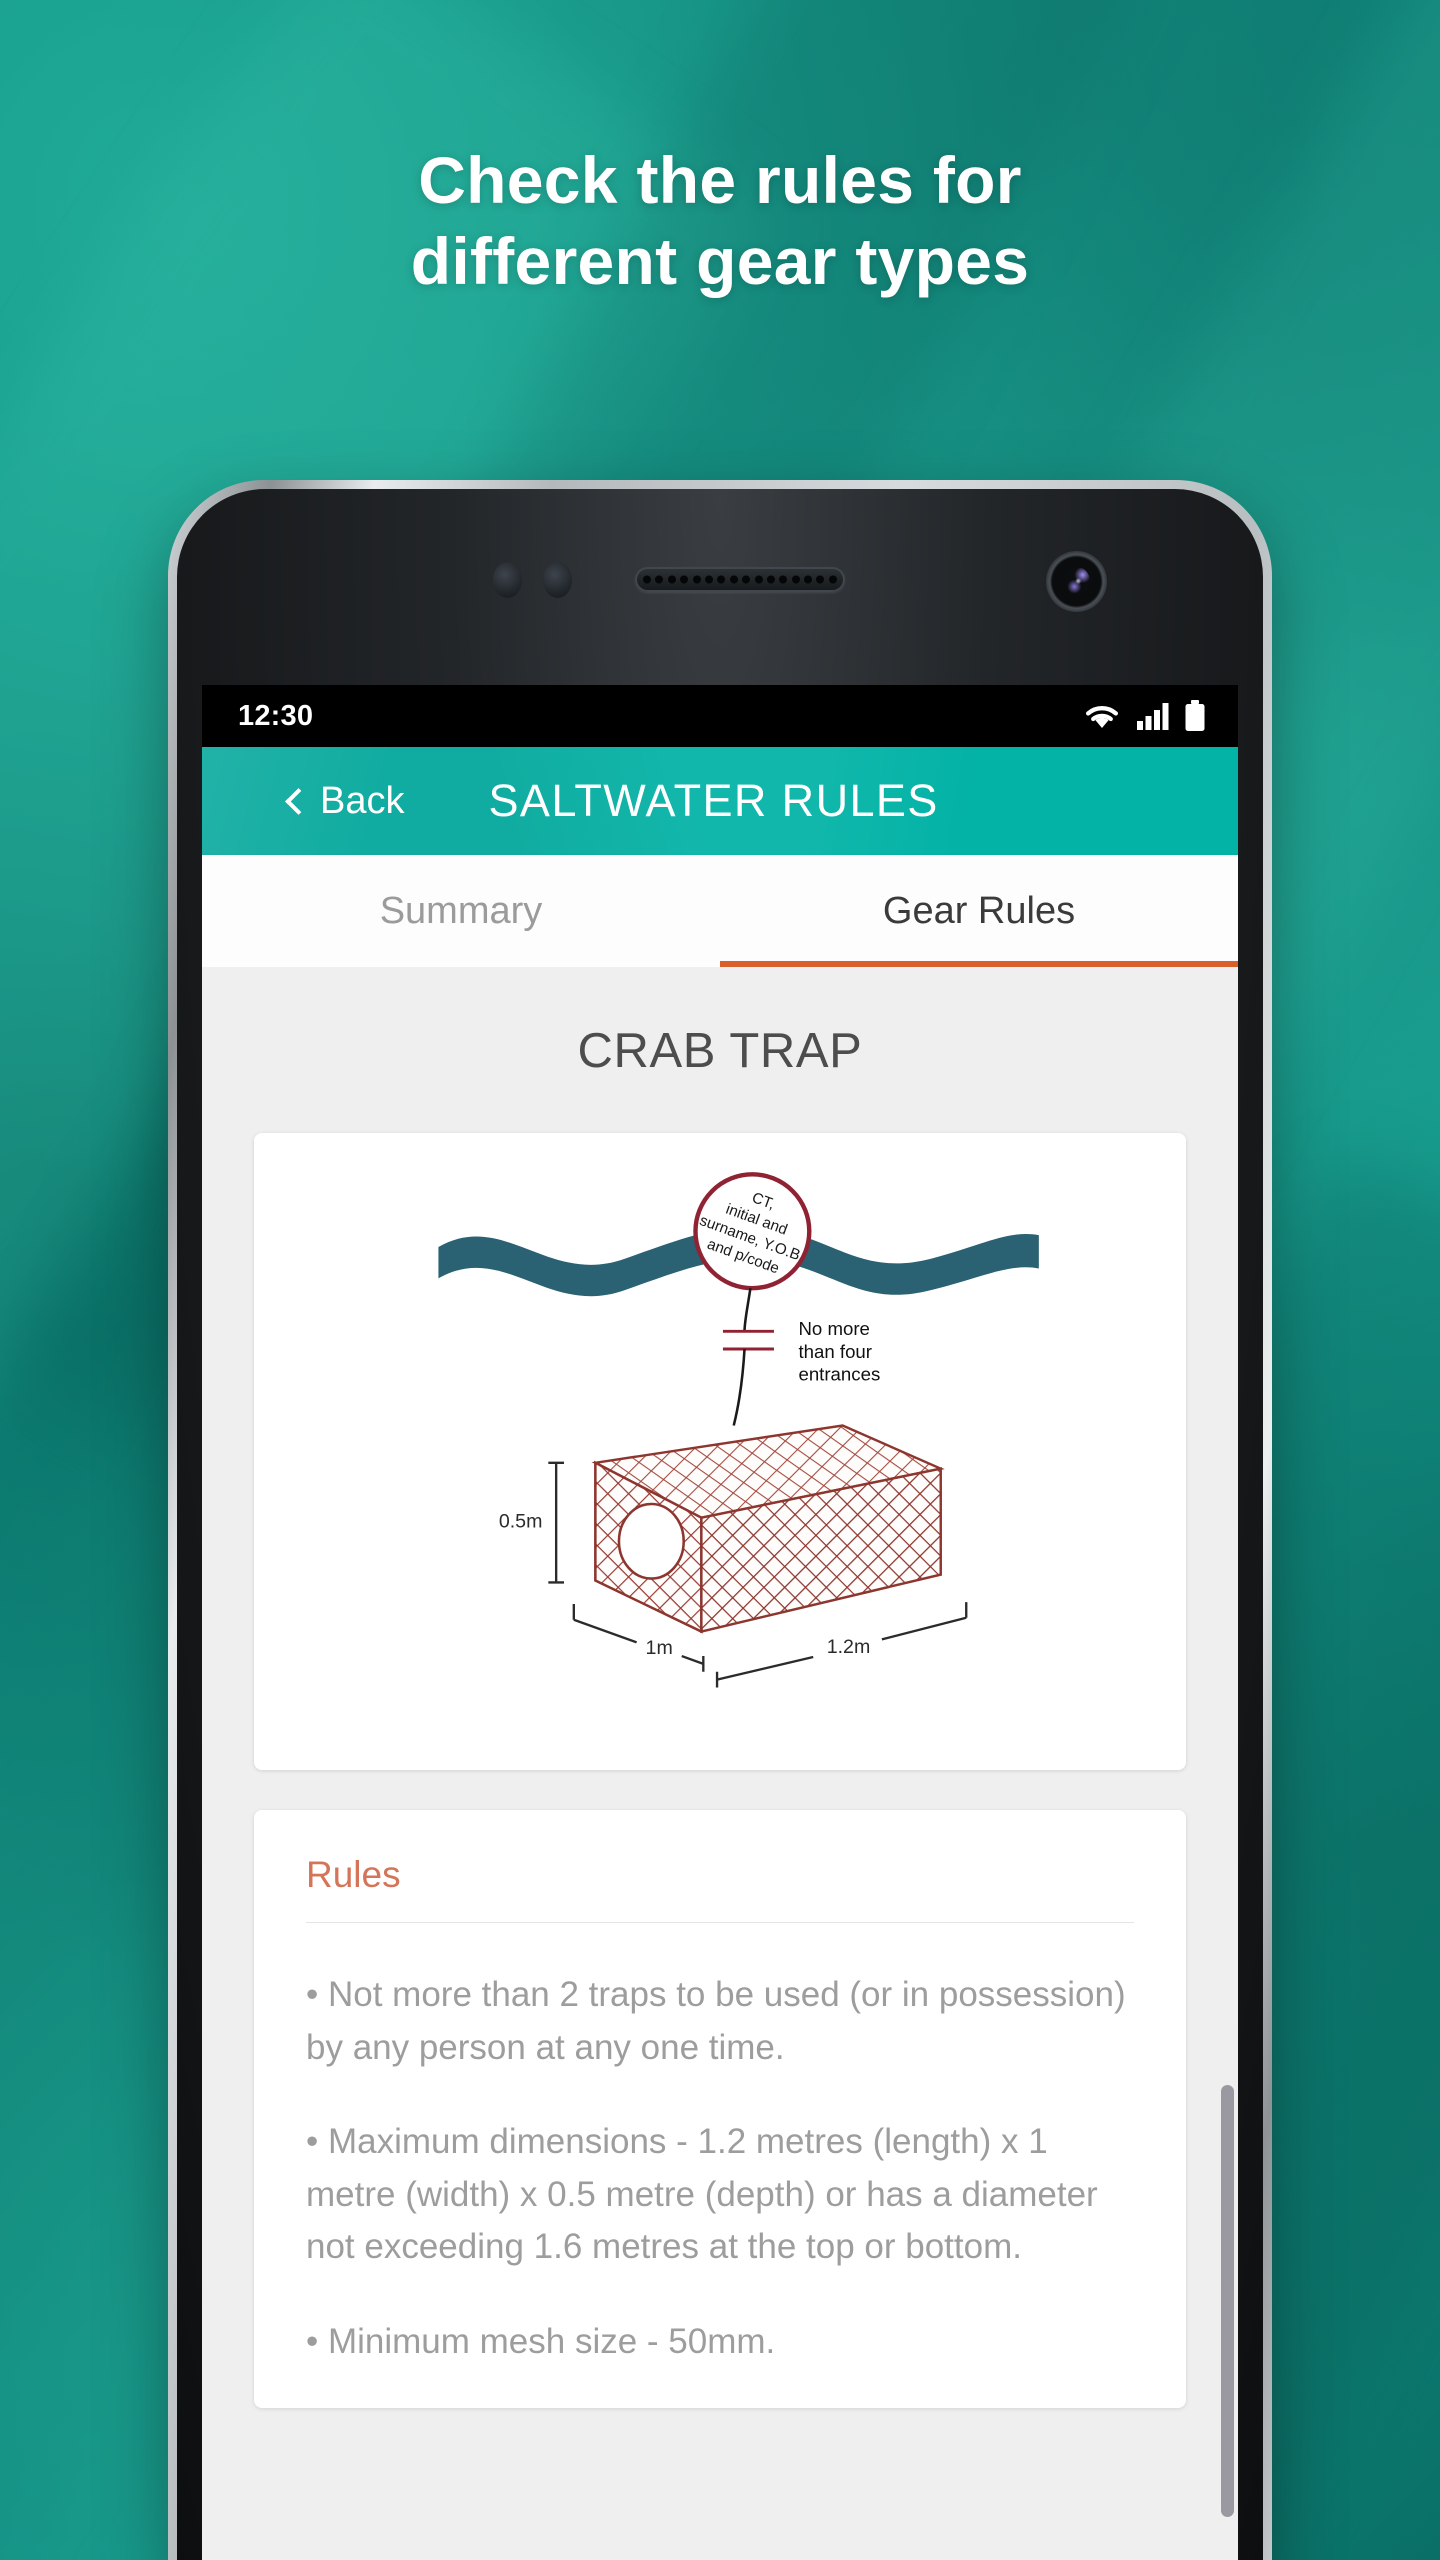 This screenshot has height=2560, width=1440. I want to click on gear-type-title: CRAB TRAP, so click(720, 1051).